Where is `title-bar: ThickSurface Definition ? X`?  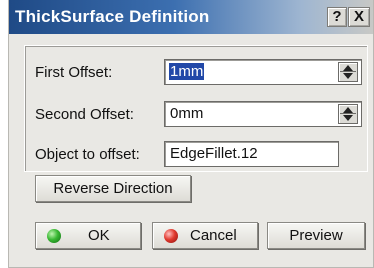
title-bar: ThickSurface Definition ? X is located at coordinates (191, 17).